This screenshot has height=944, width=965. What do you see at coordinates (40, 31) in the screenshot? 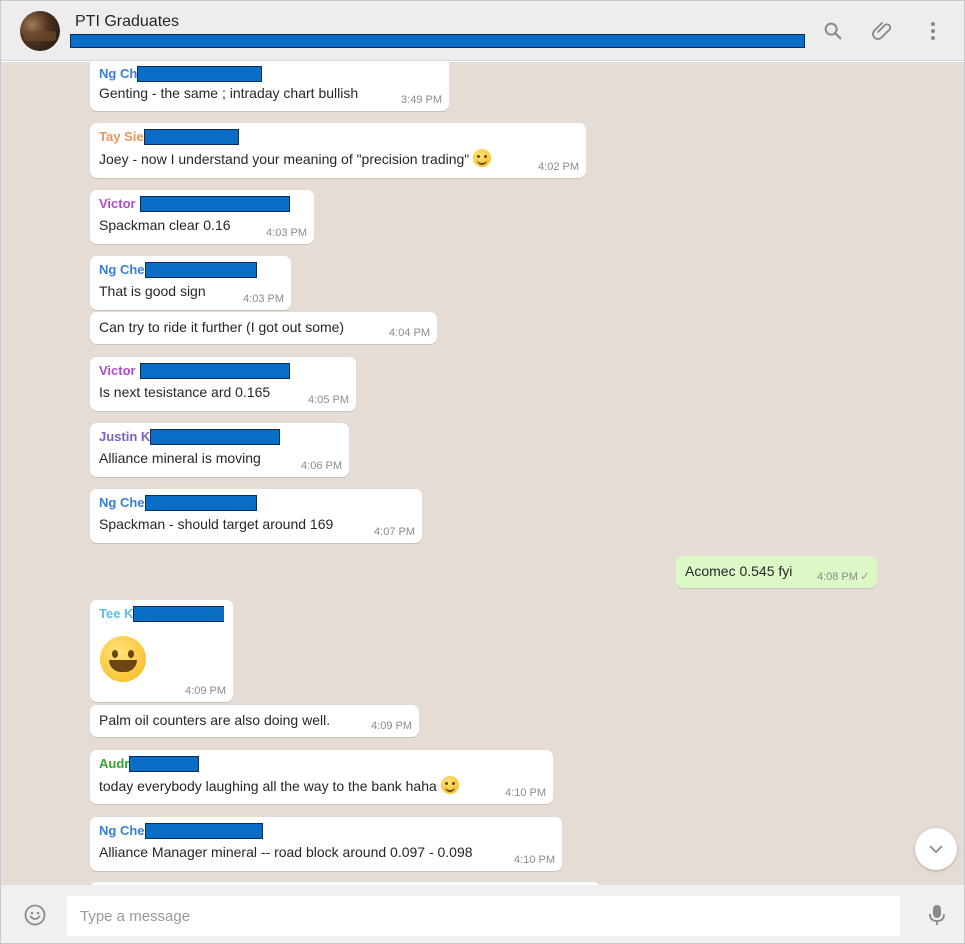
I see `group-avatar` at bounding box center [40, 31].